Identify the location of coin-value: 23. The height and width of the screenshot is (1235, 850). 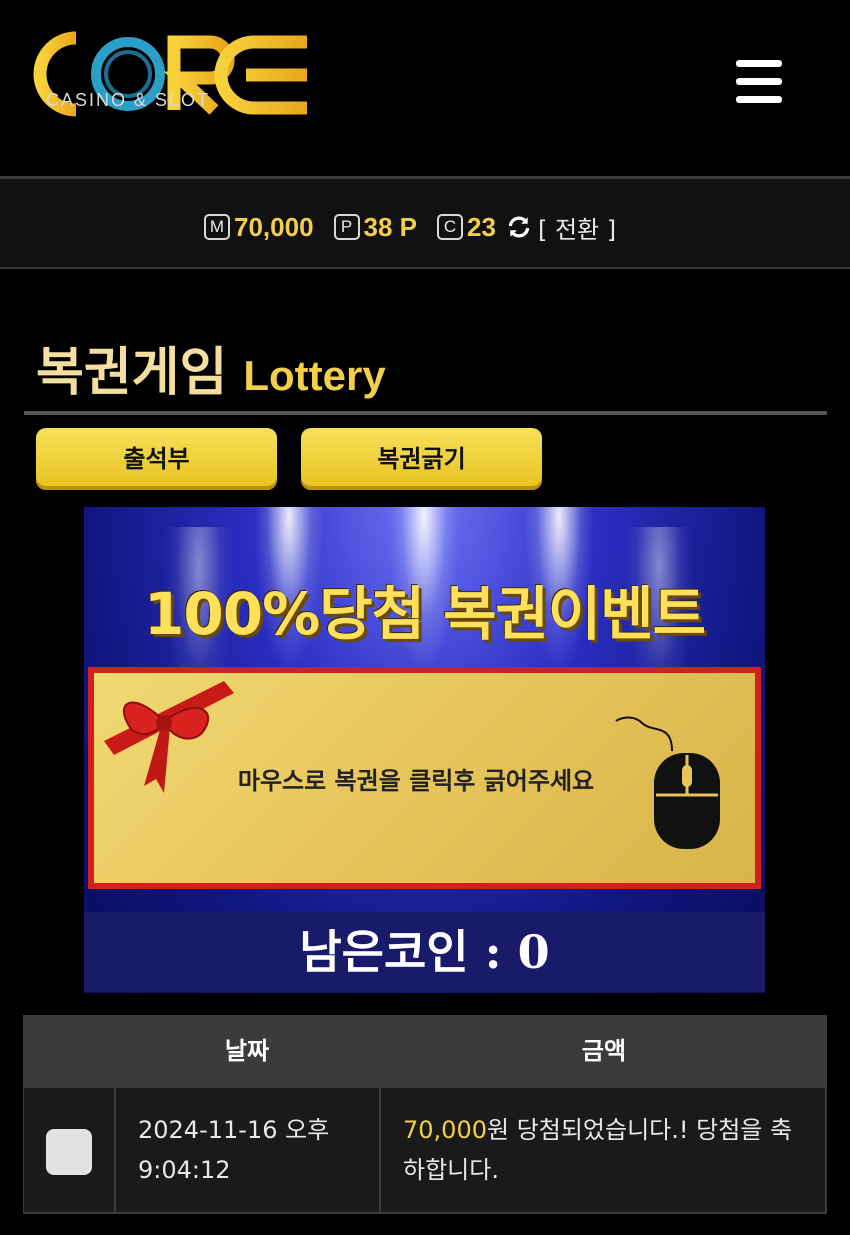
(481, 226).